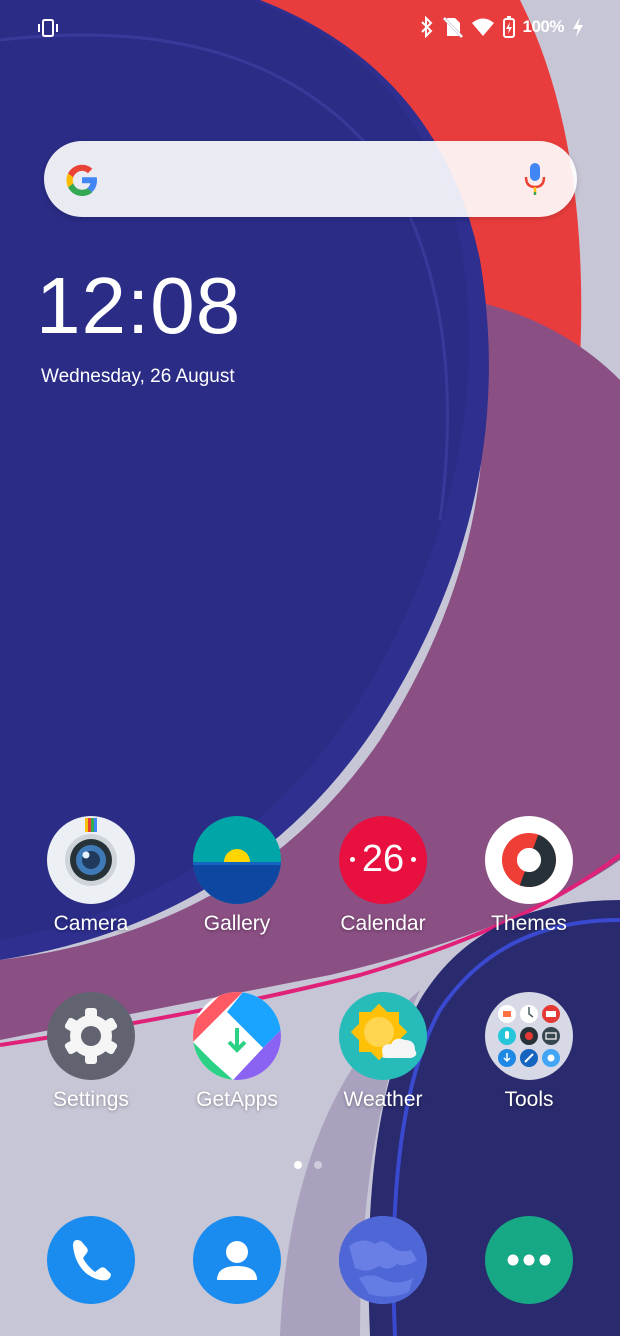  What do you see at coordinates (529, 923) in the screenshot?
I see `app-label: Themes` at bounding box center [529, 923].